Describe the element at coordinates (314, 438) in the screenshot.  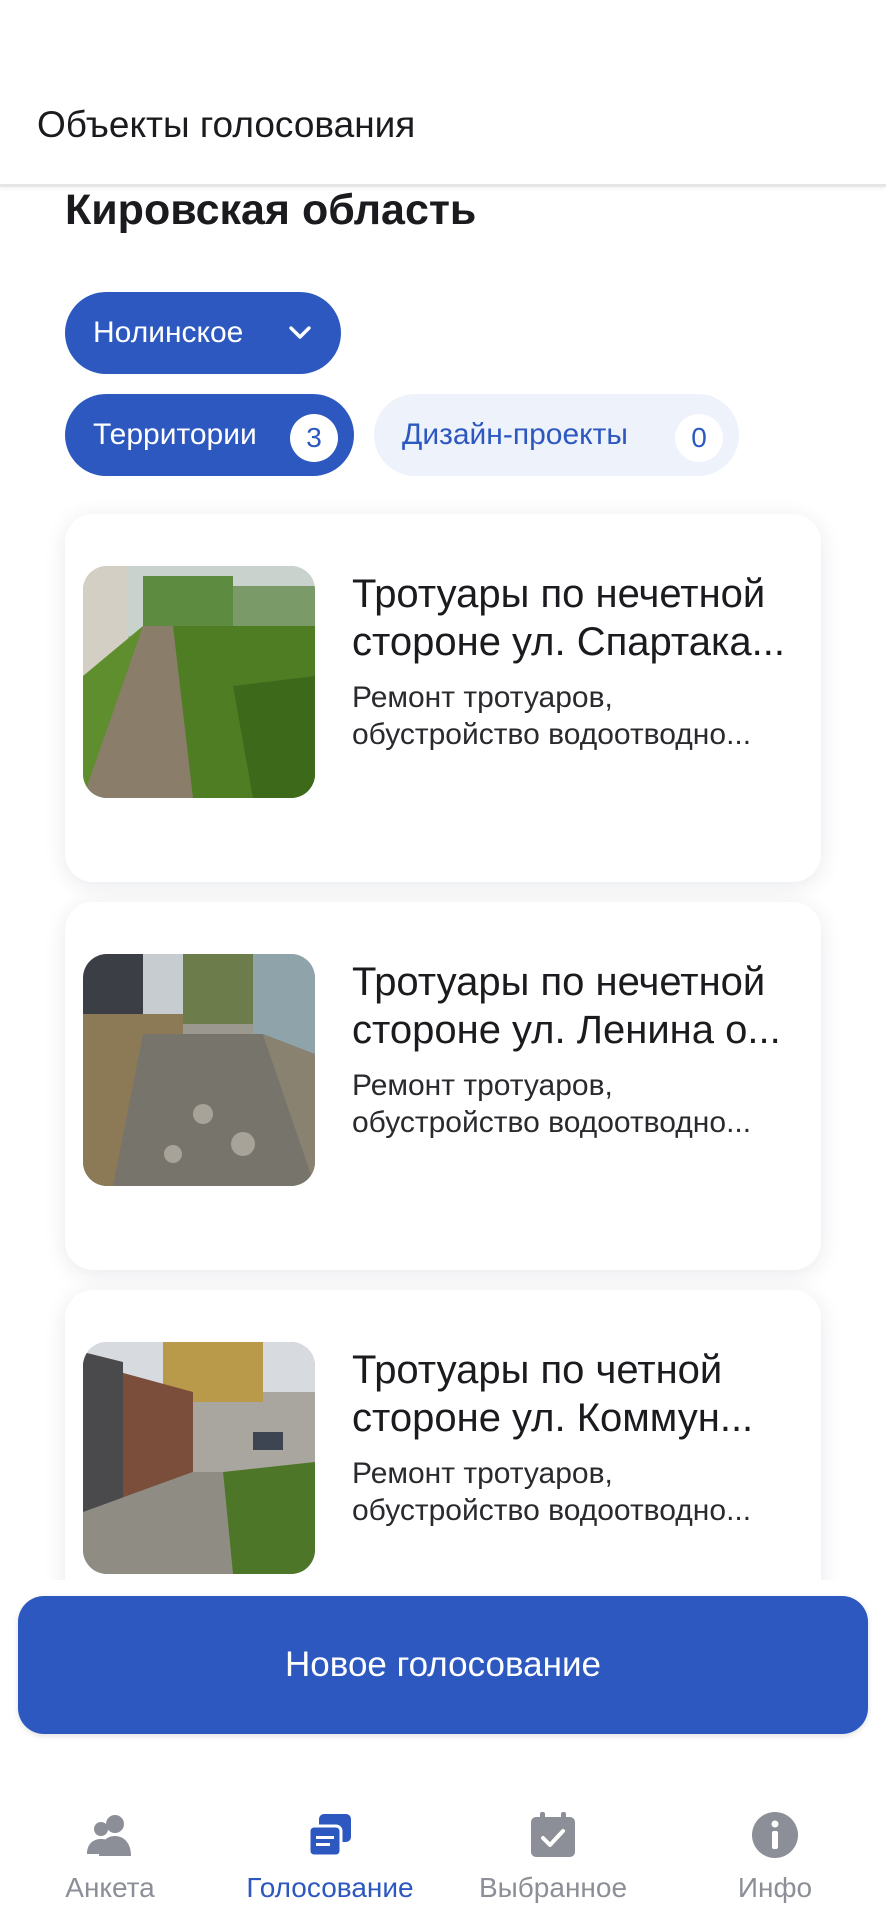
I see `tab-territories-count: 3` at that location.